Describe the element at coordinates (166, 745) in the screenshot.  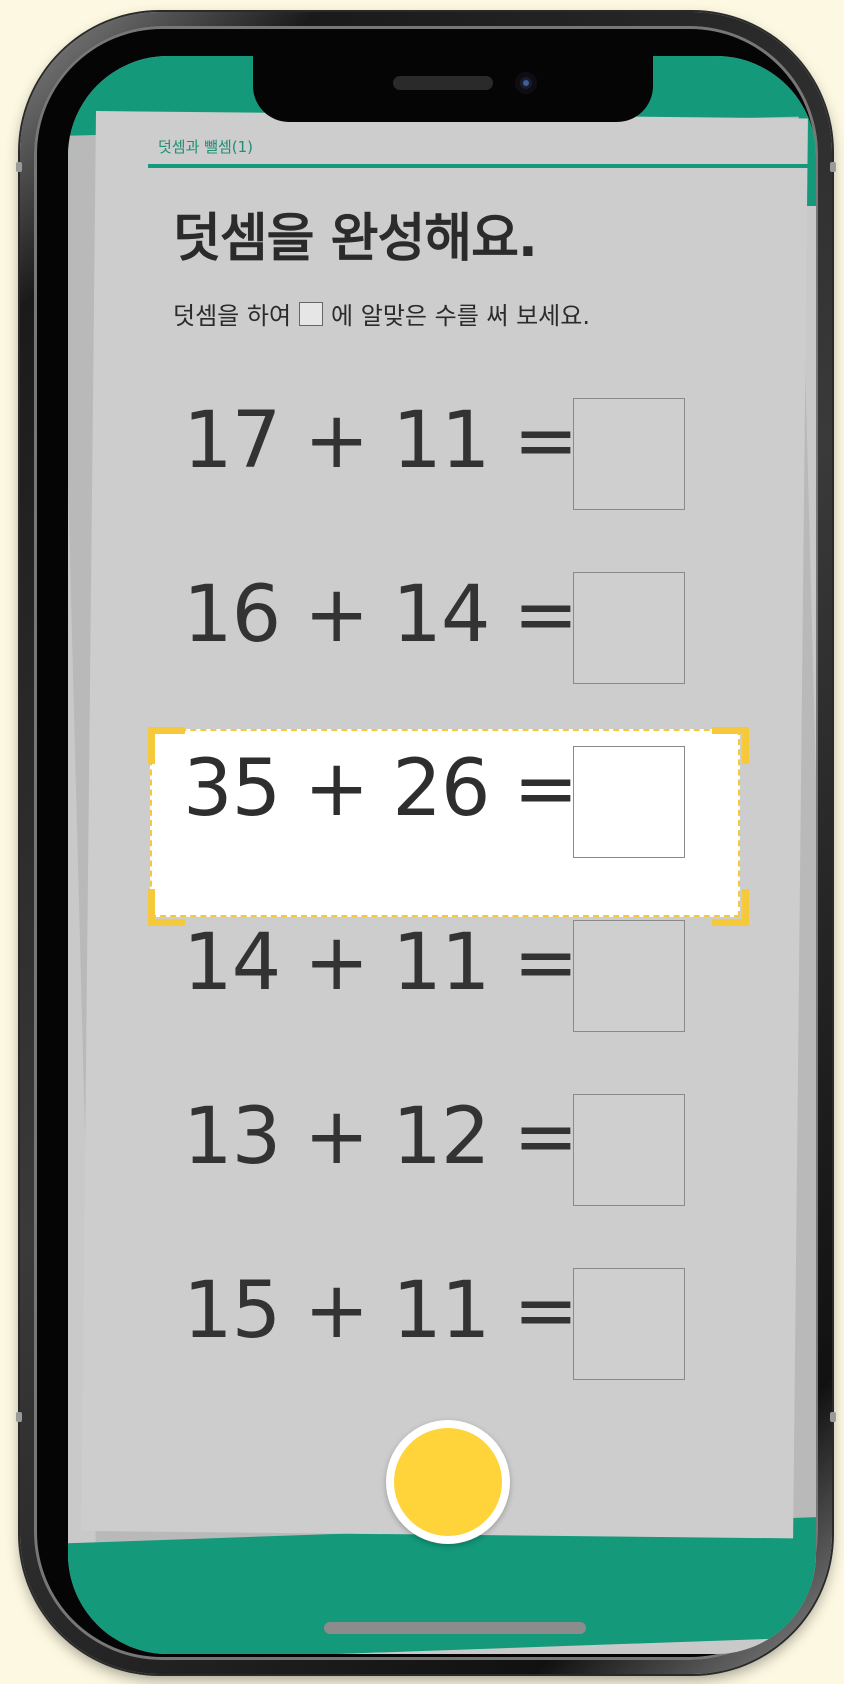
I see `scan-corner-top-left` at that location.